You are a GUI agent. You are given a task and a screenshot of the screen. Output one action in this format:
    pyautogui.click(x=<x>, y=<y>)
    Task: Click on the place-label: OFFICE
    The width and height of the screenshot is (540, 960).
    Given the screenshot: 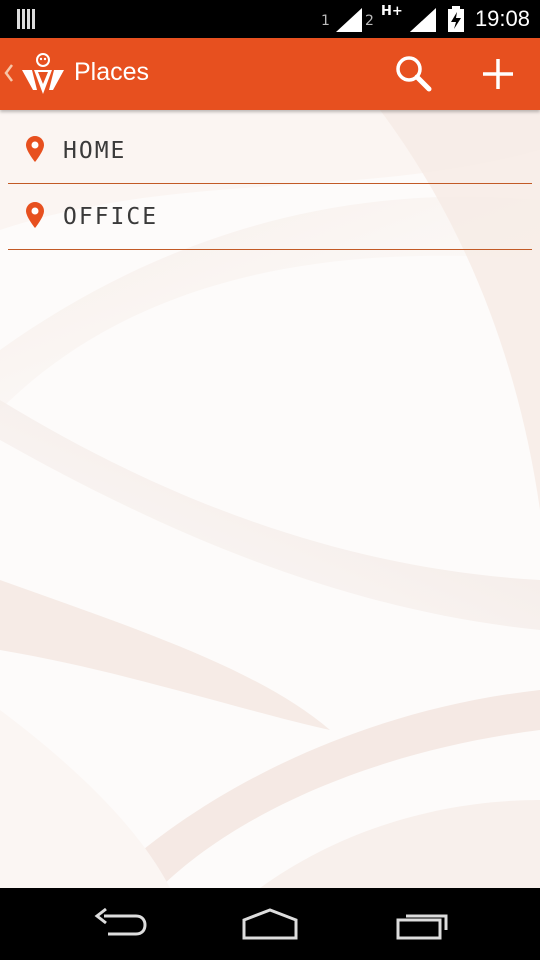 What is the action you would take?
    pyautogui.click(x=111, y=217)
    